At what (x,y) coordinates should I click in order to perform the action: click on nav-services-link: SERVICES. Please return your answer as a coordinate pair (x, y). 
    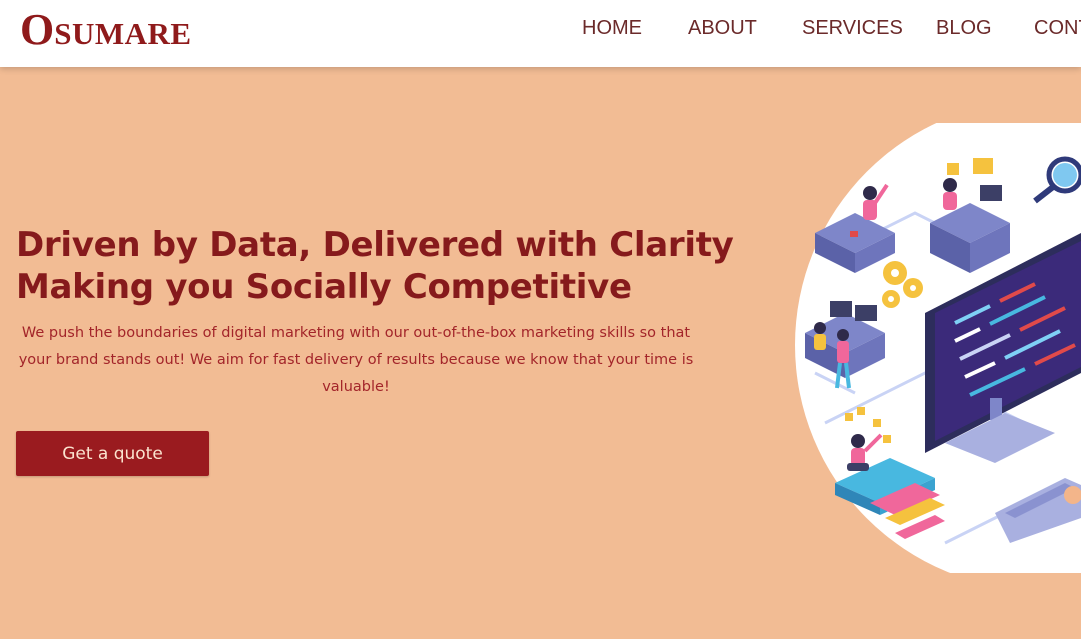
    Looking at the image, I should click on (852, 28).